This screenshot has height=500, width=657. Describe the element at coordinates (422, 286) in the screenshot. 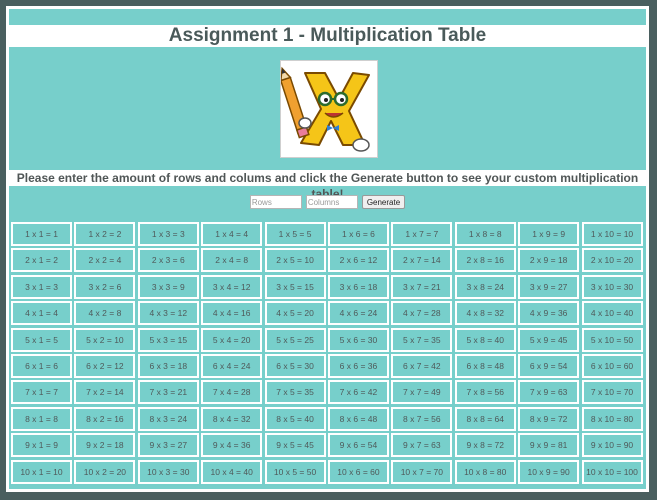

I see `table-cell: 3 x 7 = 21` at that location.